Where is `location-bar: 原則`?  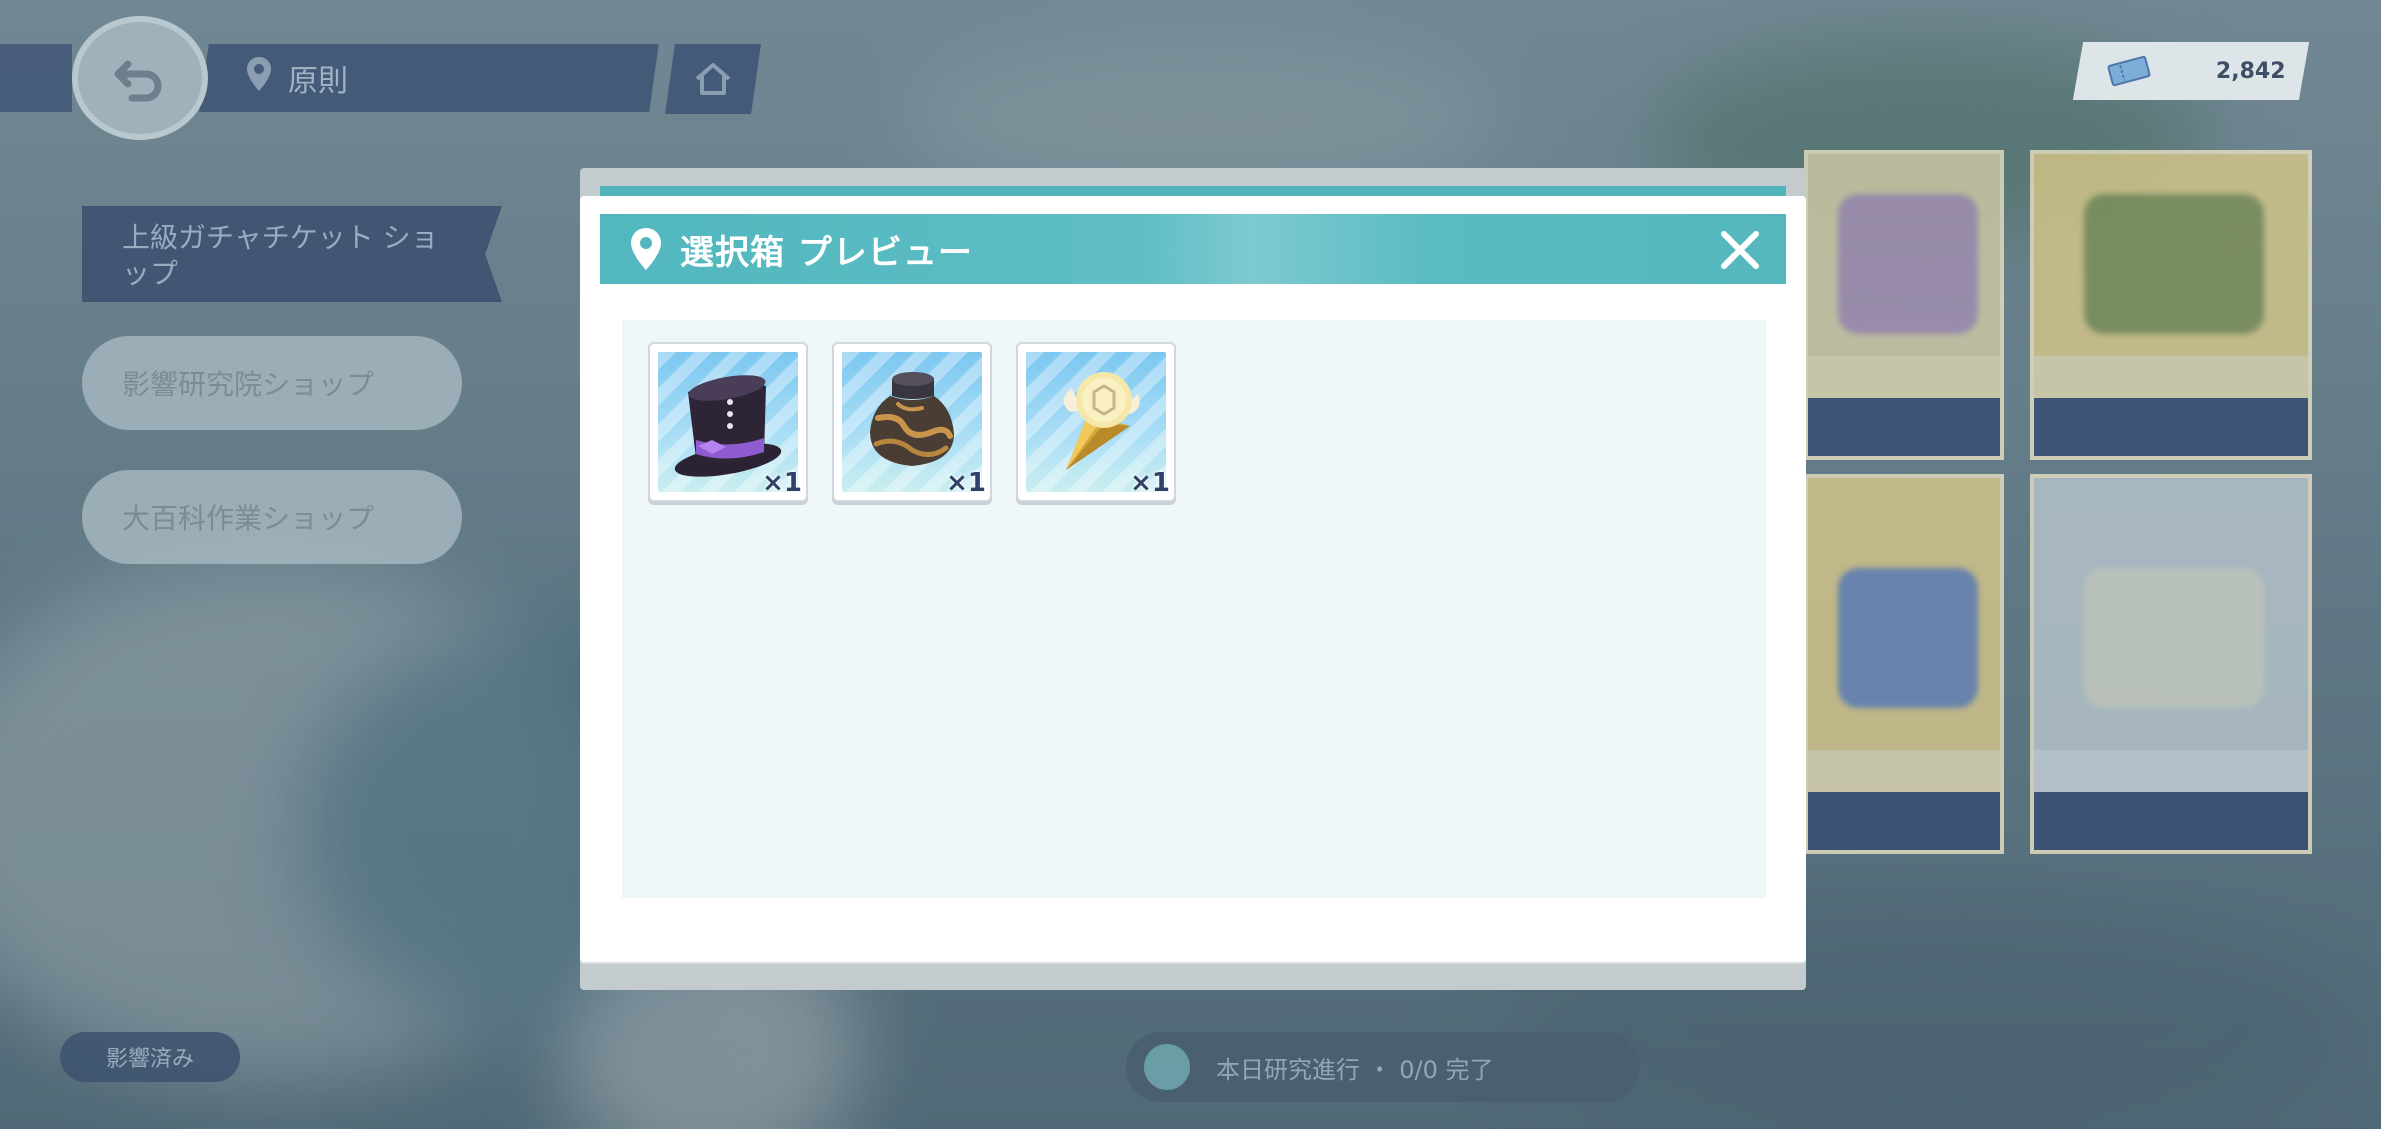 location-bar: 原則 is located at coordinates (429, 78).